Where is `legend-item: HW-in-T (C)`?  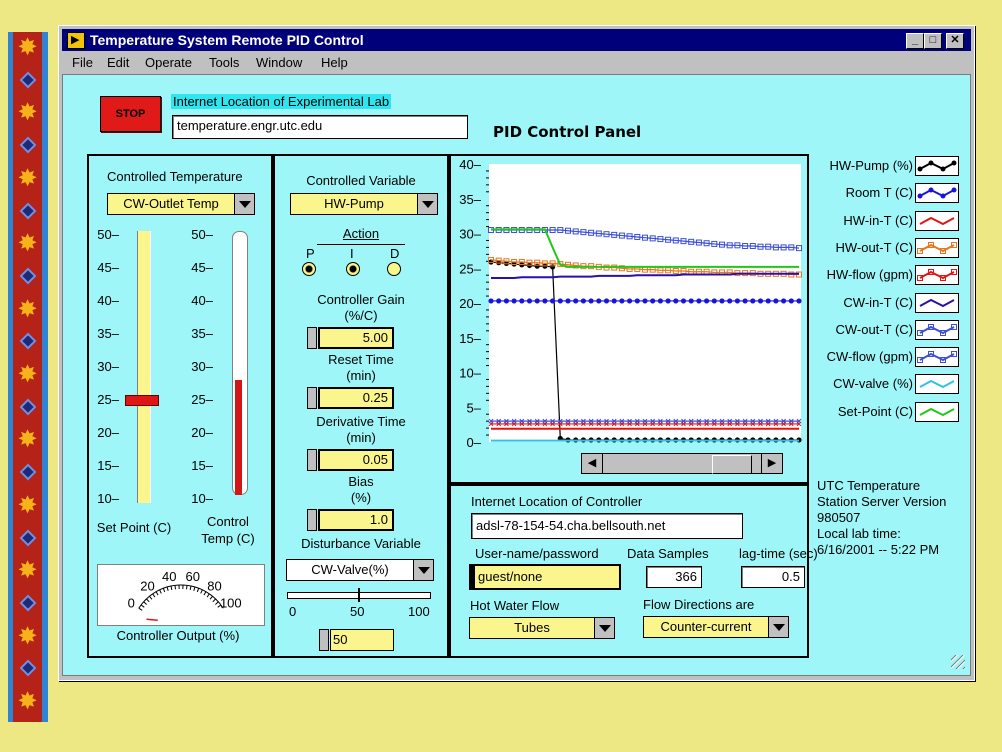
legend-item: HW-in-T (C) is located at coordinates (886, 222).